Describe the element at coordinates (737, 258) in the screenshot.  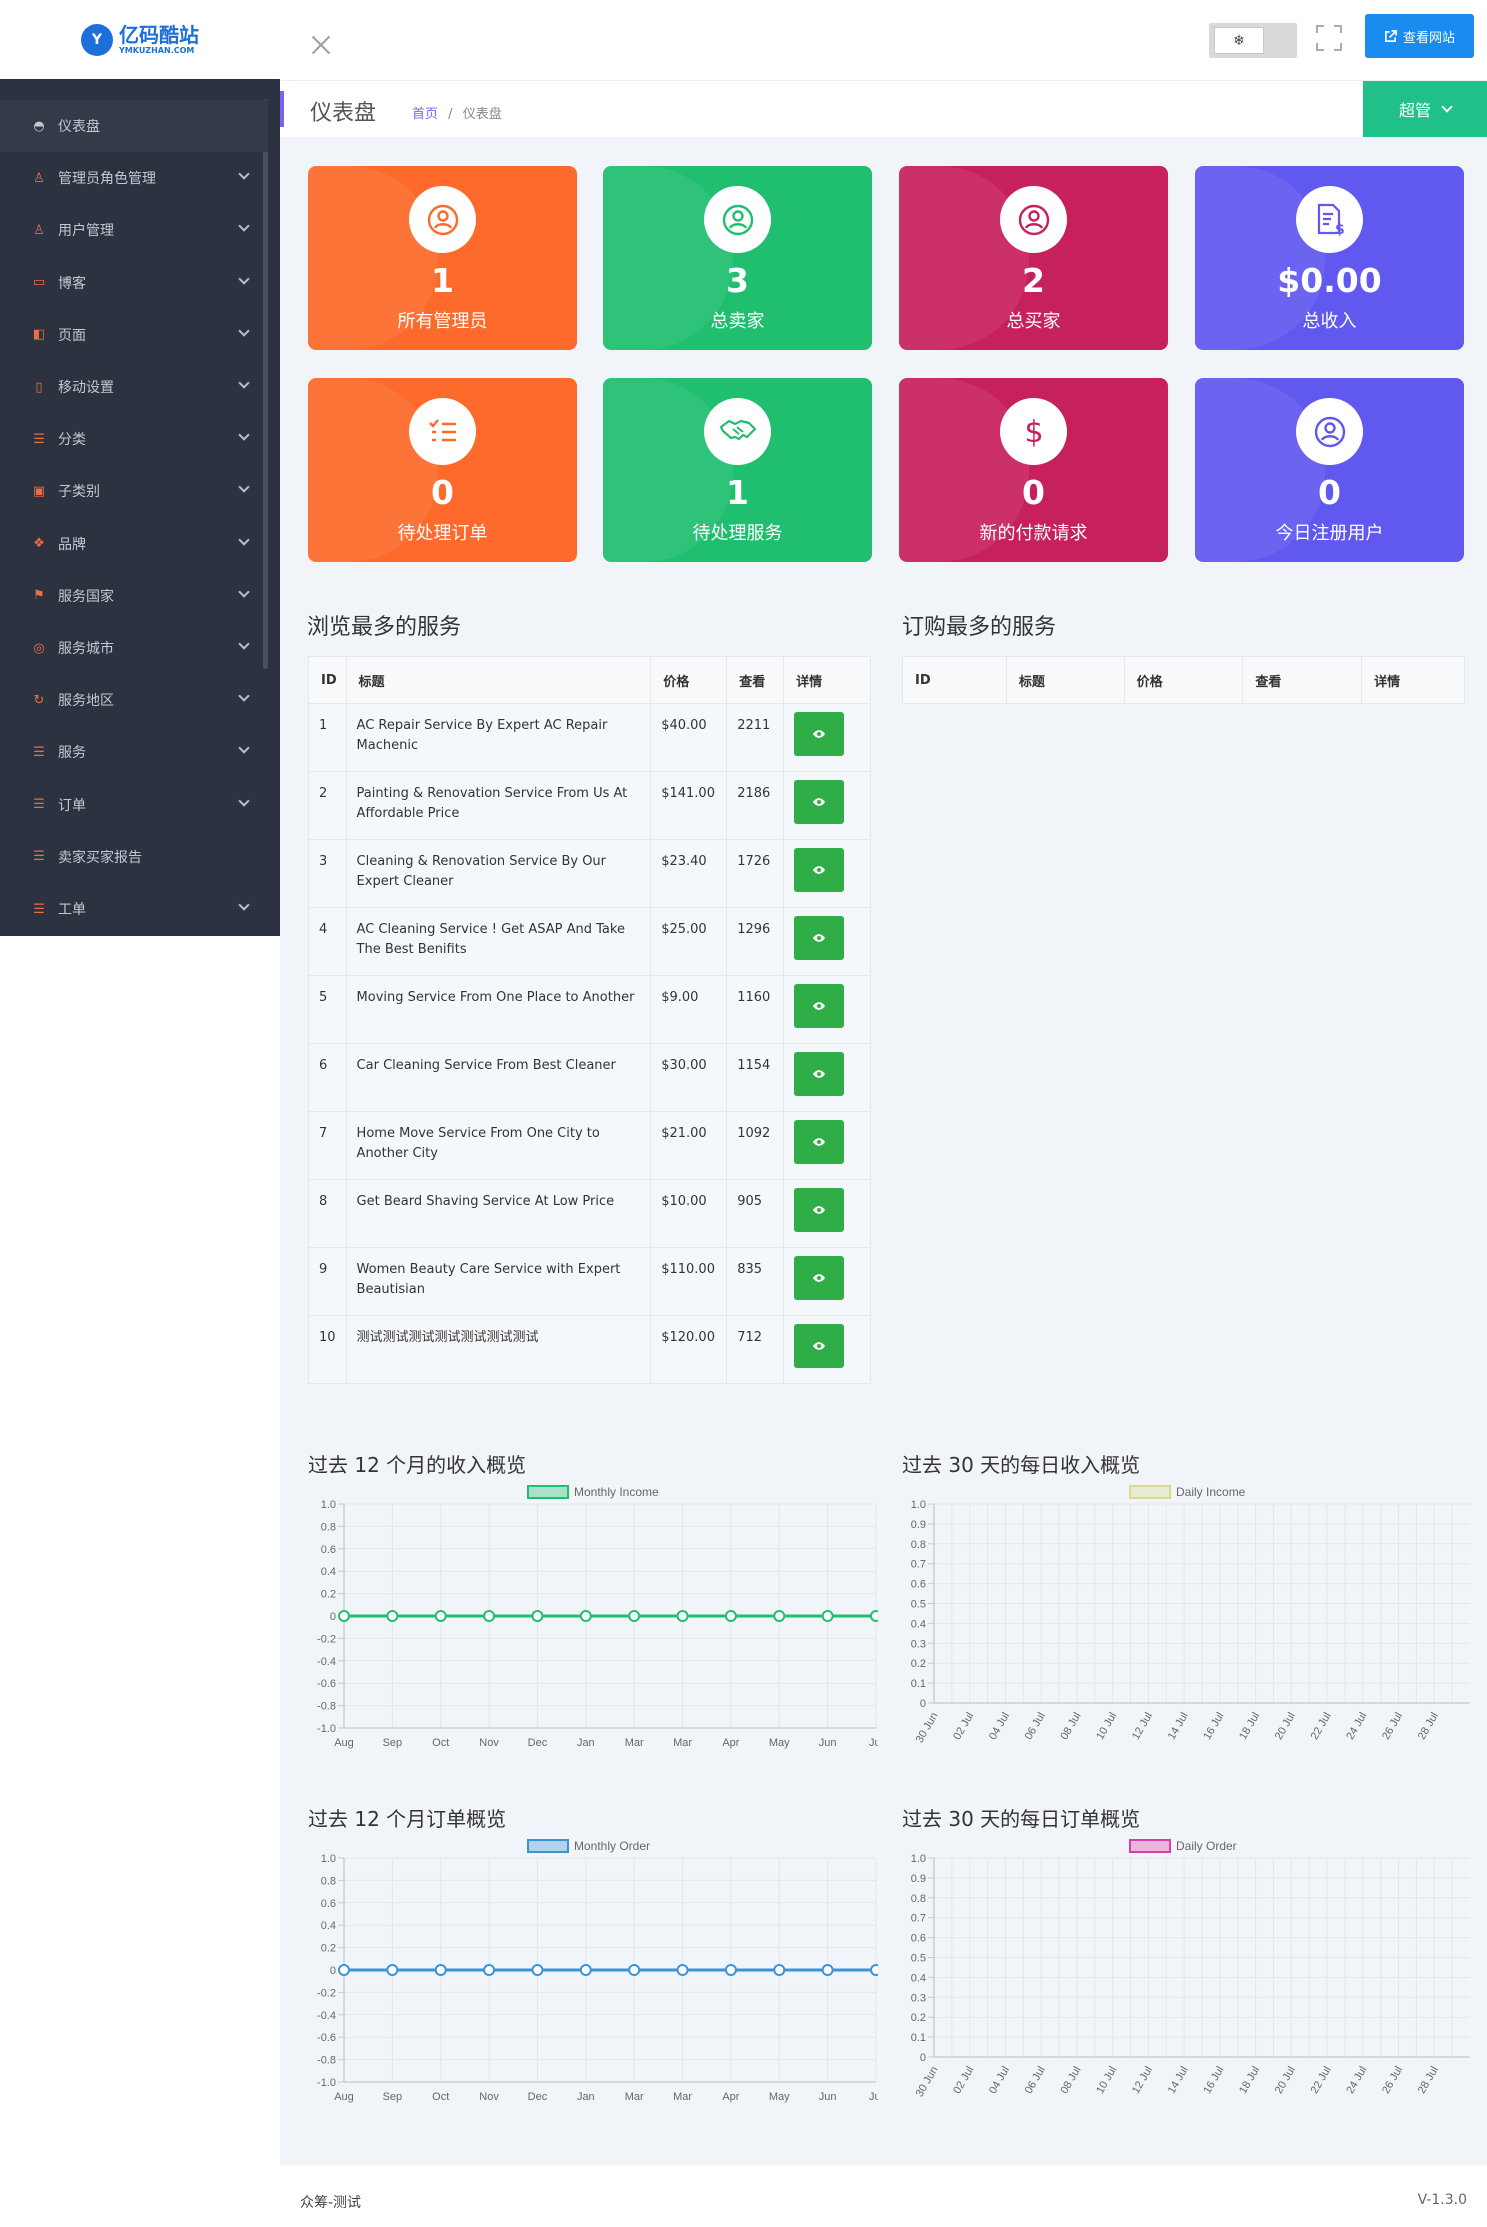
I see `stat-card: 3 总卖家` at that location.